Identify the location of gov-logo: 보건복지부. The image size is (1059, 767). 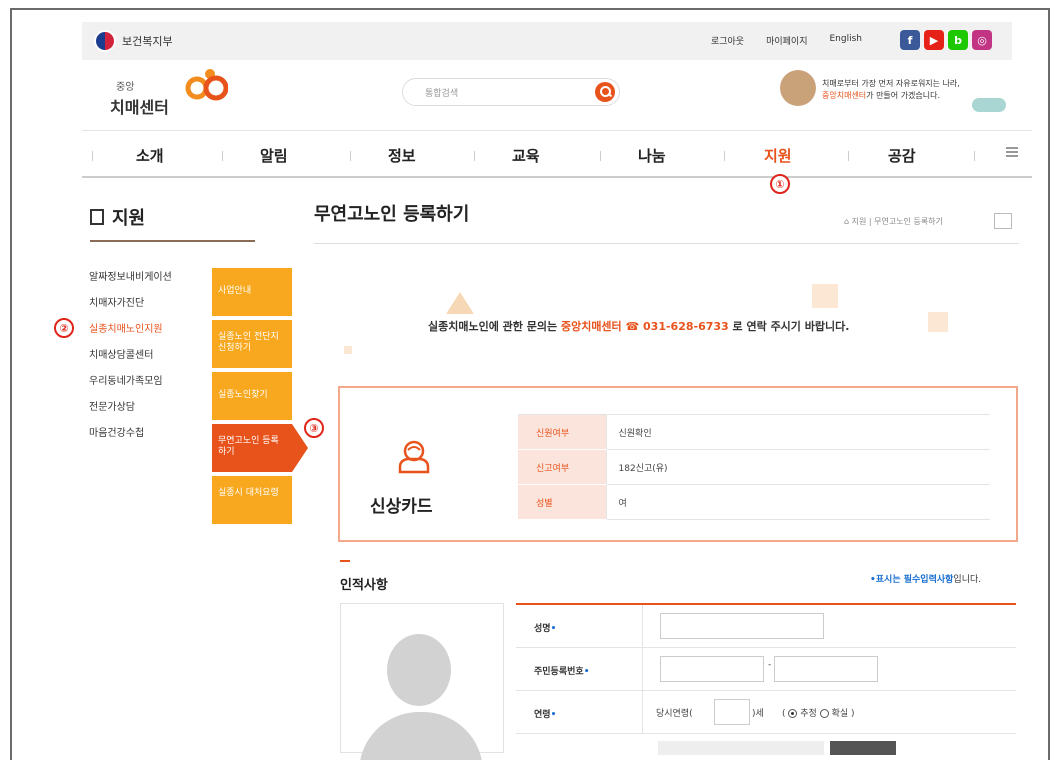
(133, 41).